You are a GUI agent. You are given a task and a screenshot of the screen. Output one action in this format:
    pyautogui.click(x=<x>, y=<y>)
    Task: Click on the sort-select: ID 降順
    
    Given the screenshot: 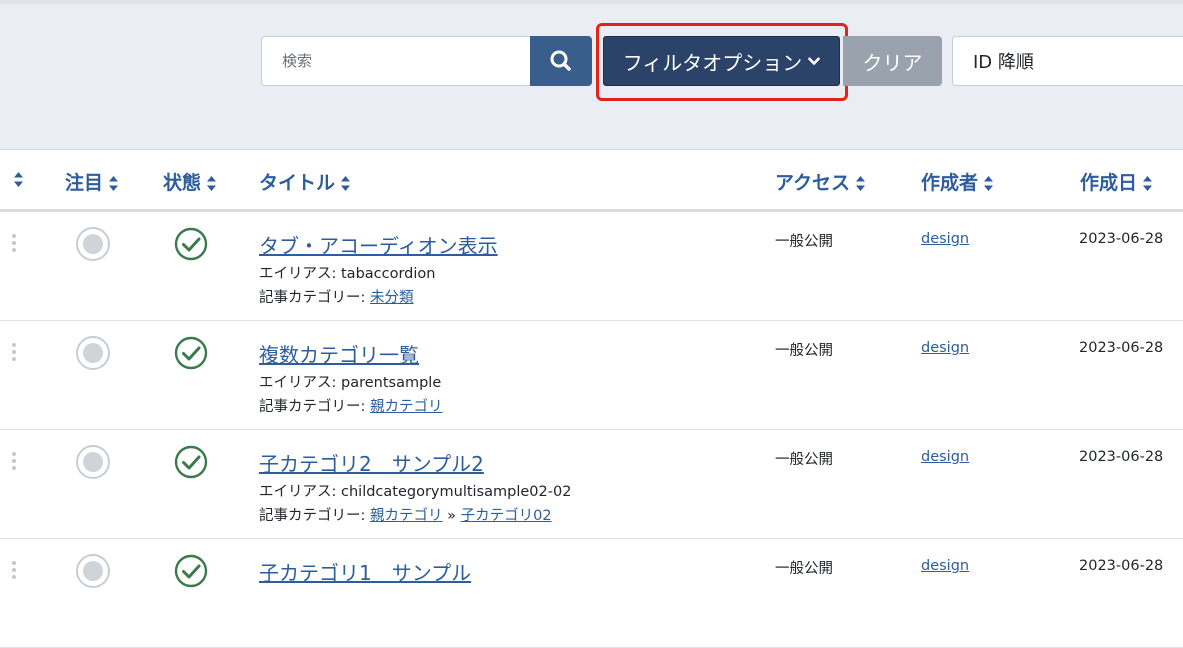 What is the action you would take?
    pyautogui.click(x=1067, y=61)
    